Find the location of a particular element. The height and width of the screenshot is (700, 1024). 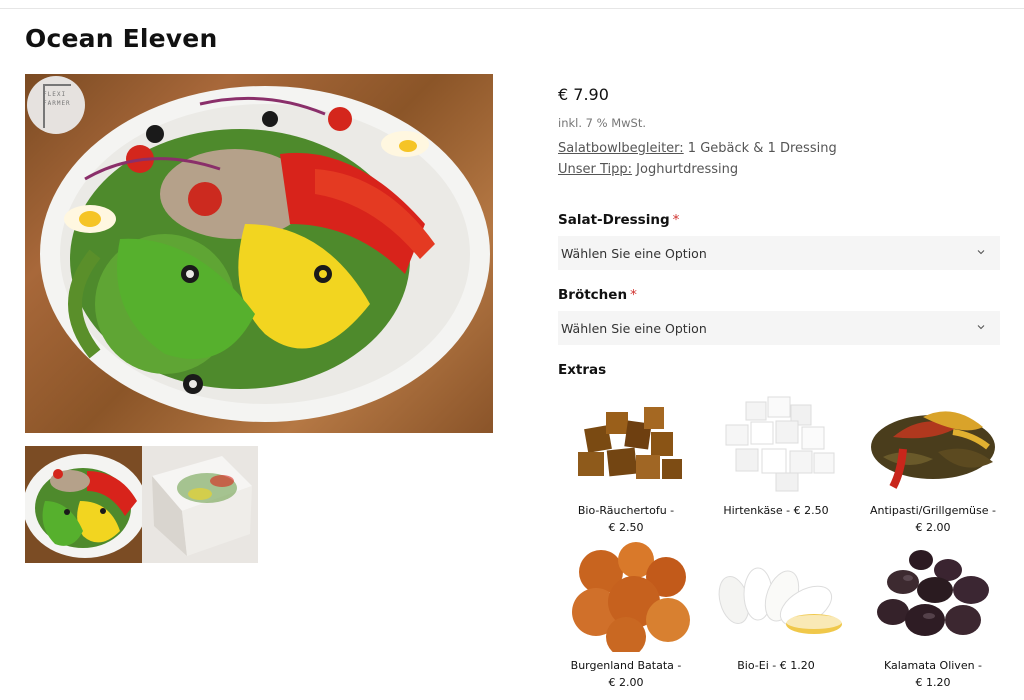

thumbnail-salad-box is located at coordinates (200, 504).